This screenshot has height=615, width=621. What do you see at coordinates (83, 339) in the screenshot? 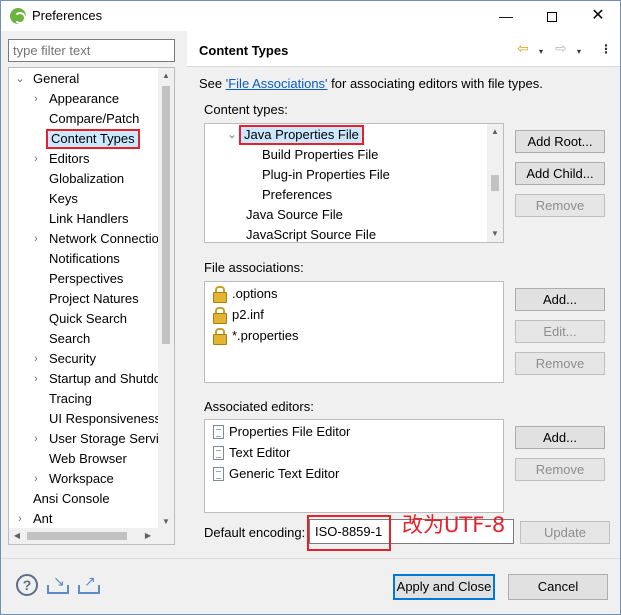
I see `tree-item: Search` at bounding box center [83, 339].